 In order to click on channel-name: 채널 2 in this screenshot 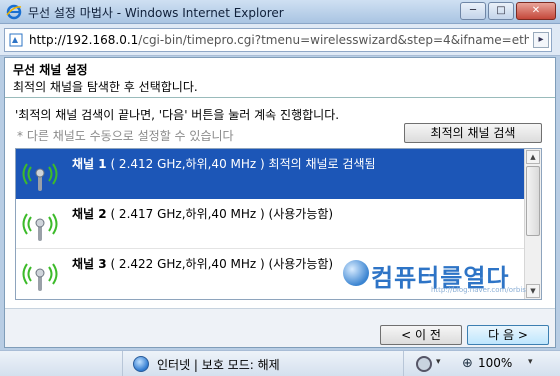, I will do `click(89, 214)`.